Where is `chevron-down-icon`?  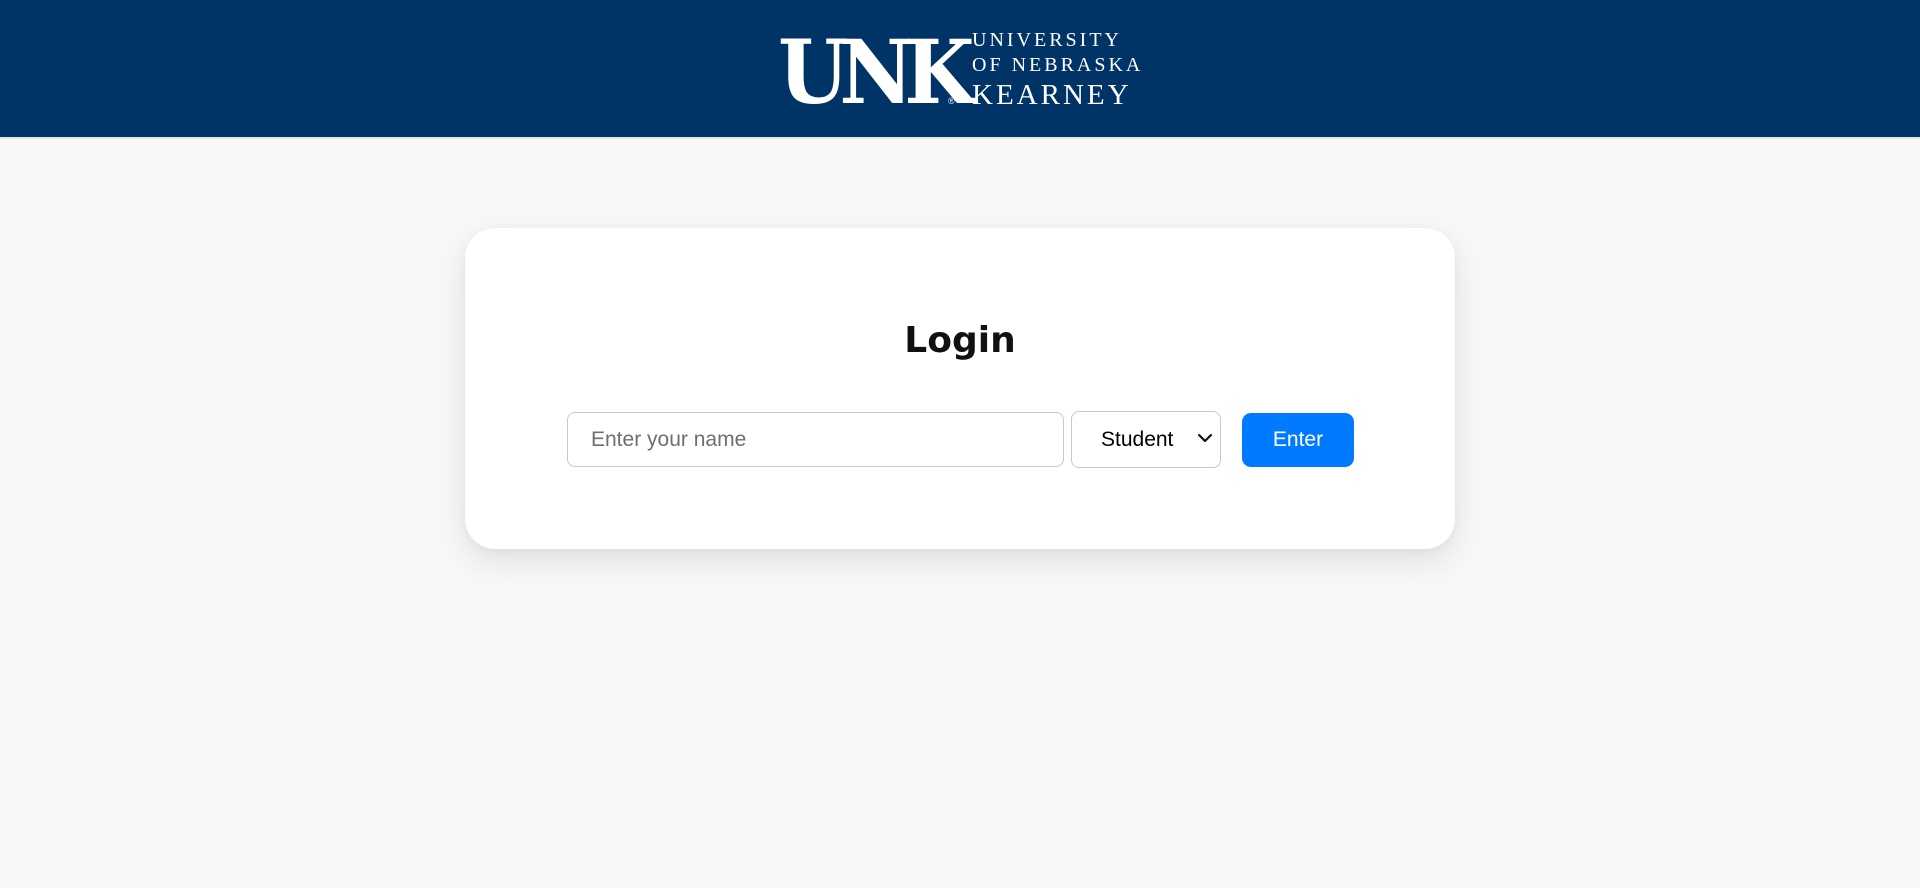 chevron-down-icon is located at coordinates (1205, 438).